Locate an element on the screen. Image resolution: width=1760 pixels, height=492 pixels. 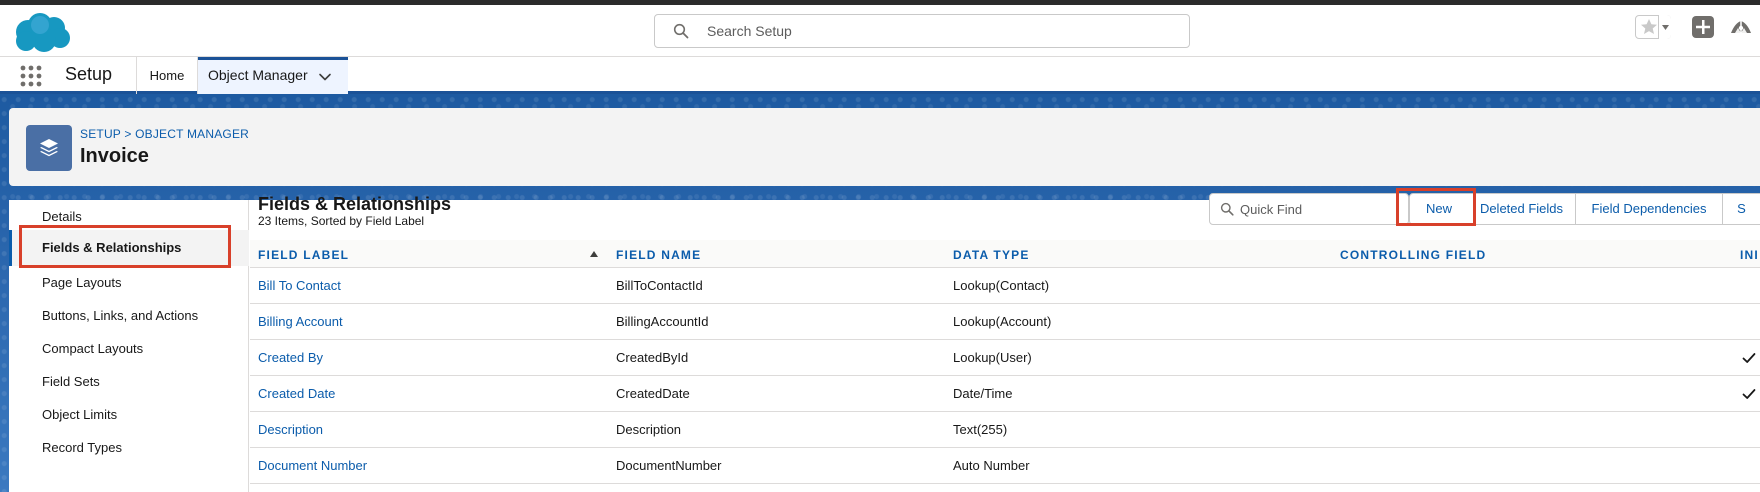
sidebar-item-compact-layouts: Compact Layouts is located at coordinates (92, 348).